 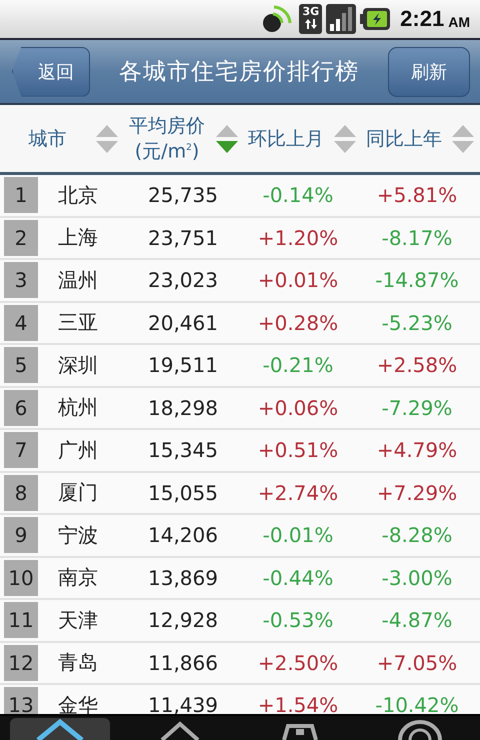 I want to click on rank-label: 11, so click(x=21, y=620).